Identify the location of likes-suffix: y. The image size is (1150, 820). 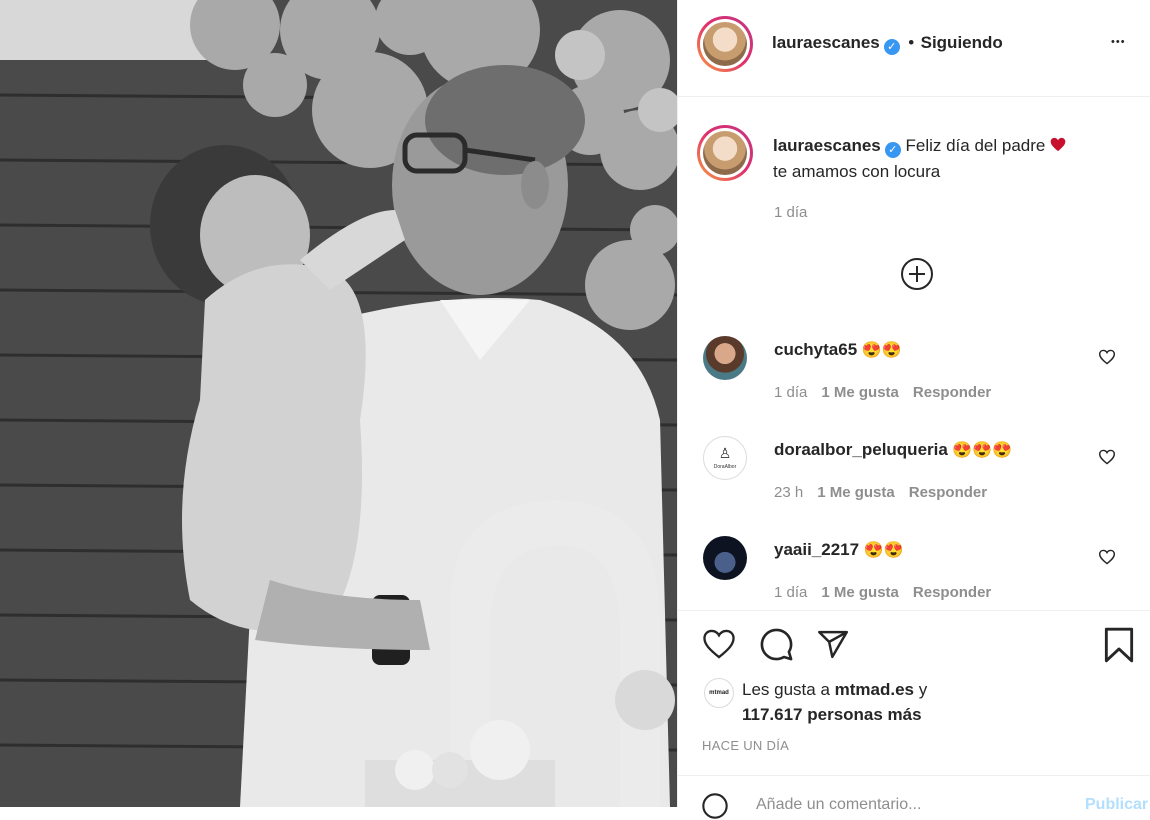
(921, 689).